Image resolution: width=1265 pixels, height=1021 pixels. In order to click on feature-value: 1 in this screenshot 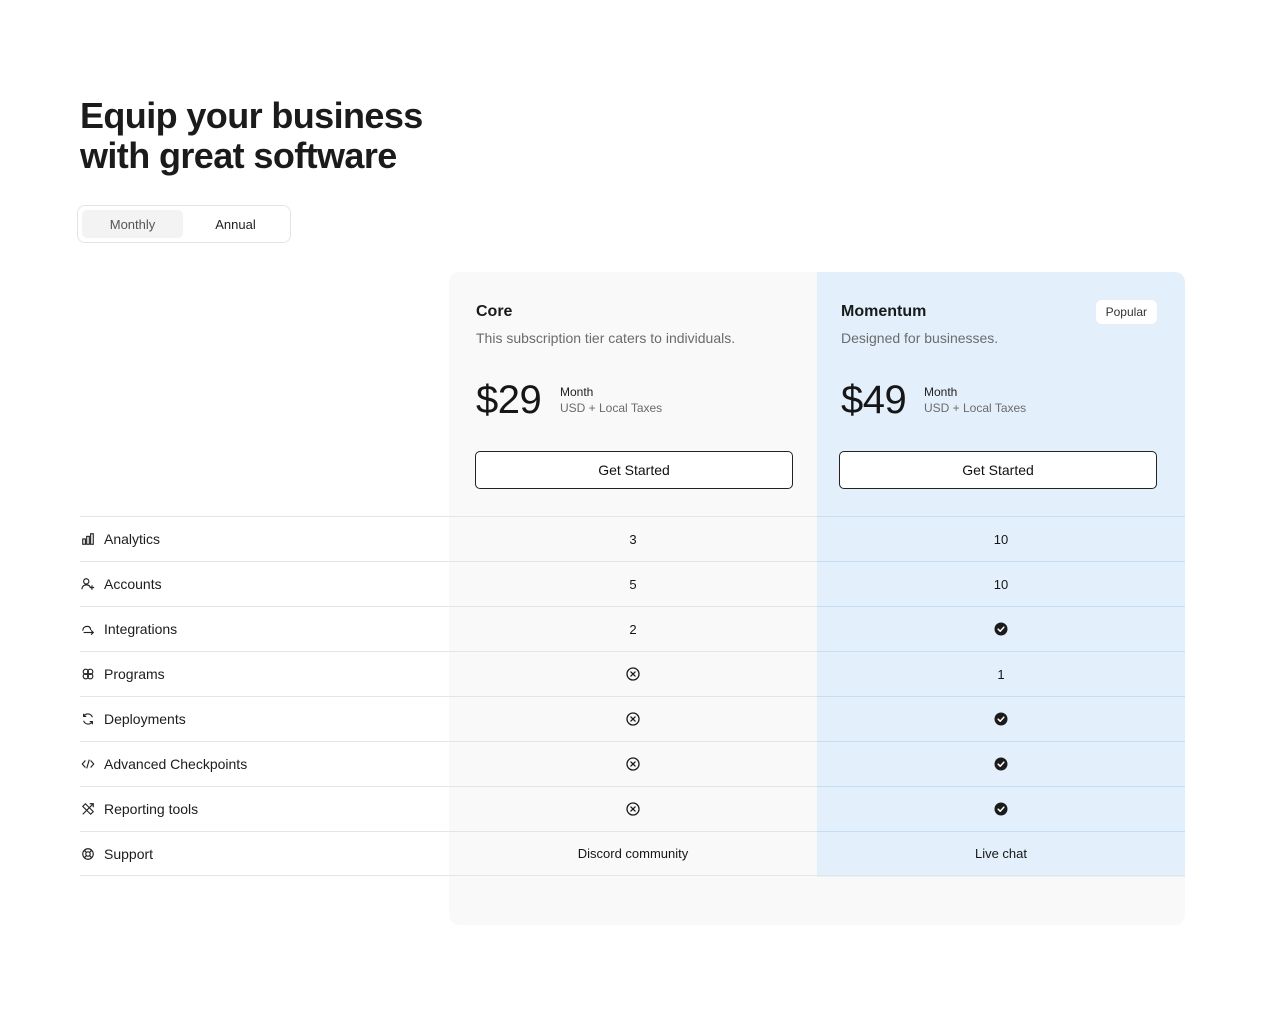, I will do `click(1001, 674)`.